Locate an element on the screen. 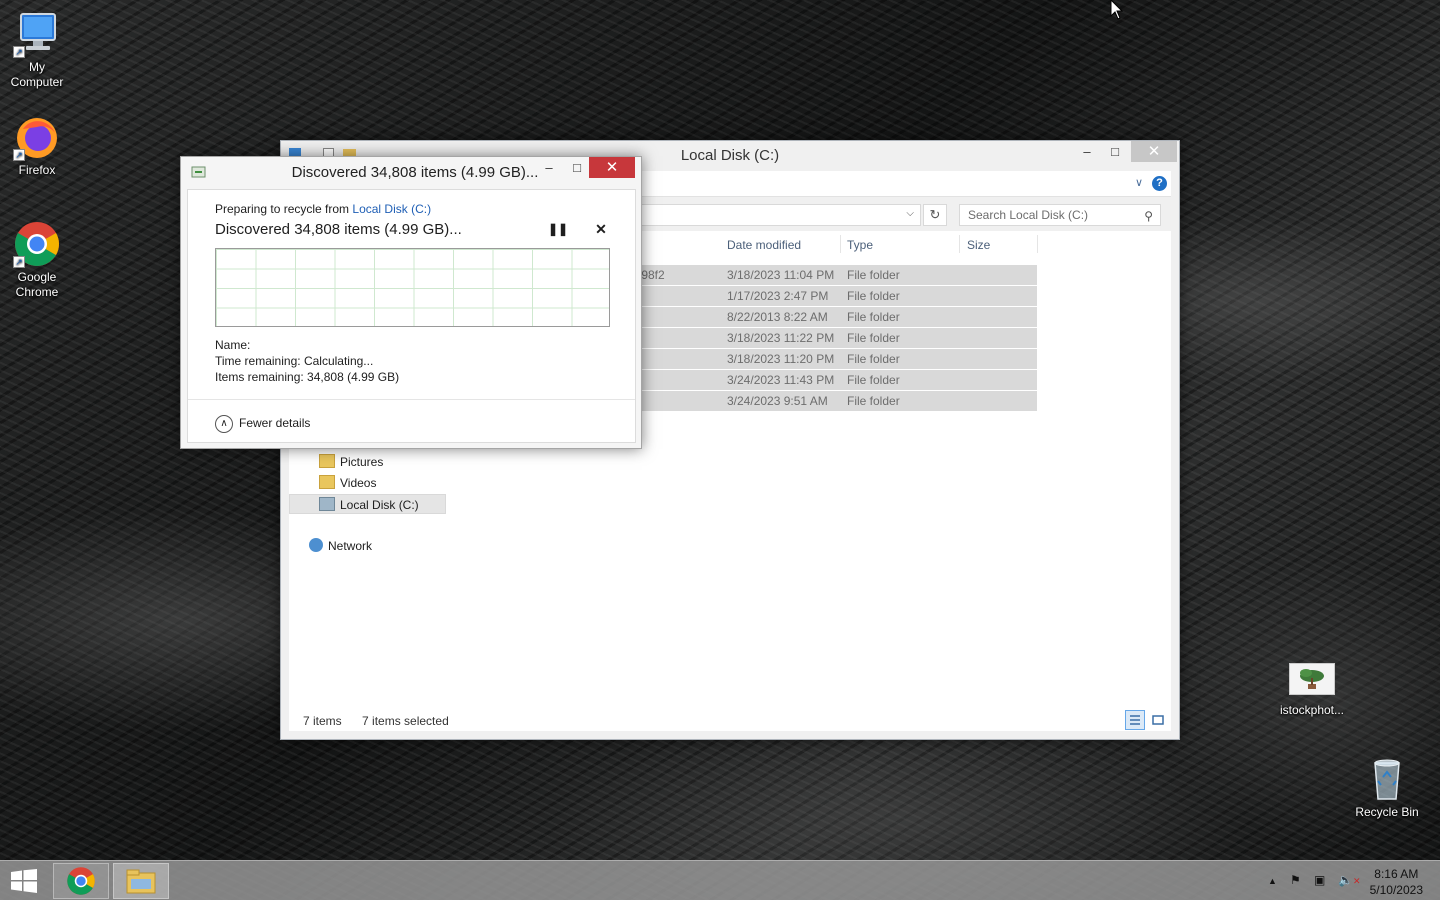 The height and width of the screenshot is (900, 1440). file-date: 3/18/2023 11:20 PM is located at coordinates (781, 359).